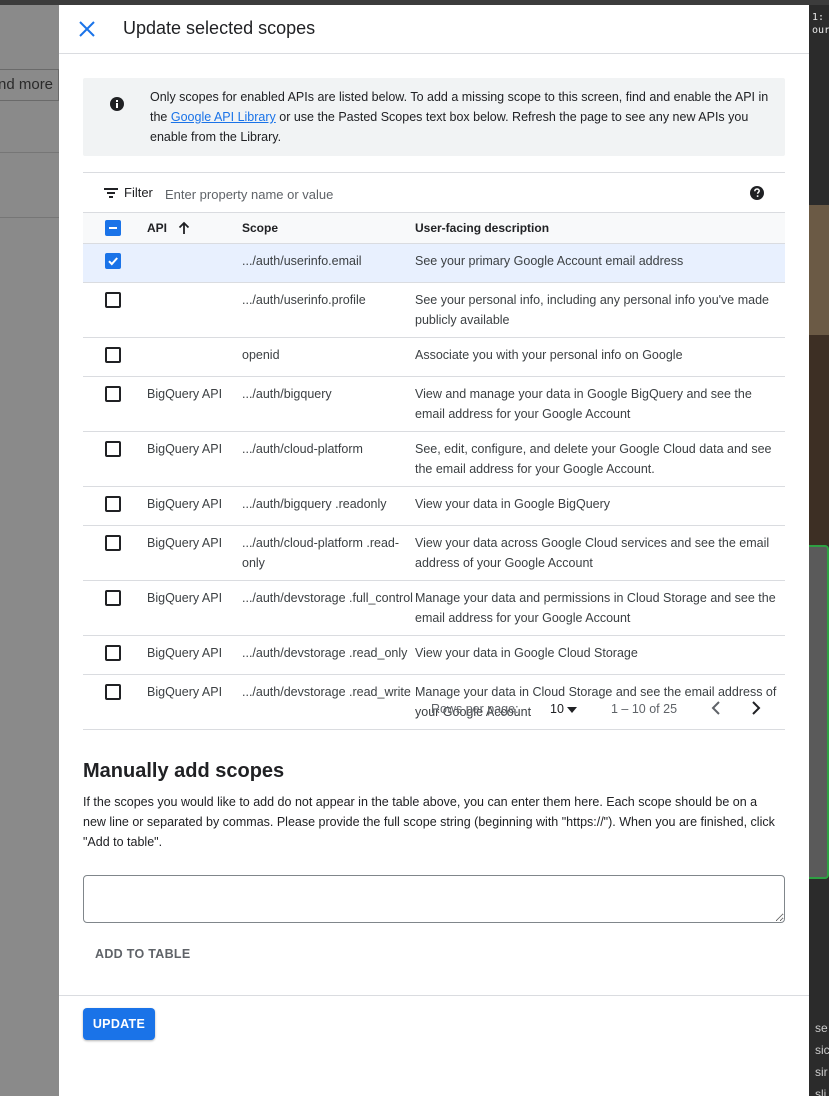 This screenshot has height=1096, width=829. What do you see at coordinates (328, 459) in the screenshot?
I see `row-scope: .../auth/cloud-platform` at bounding box center [328, 459].